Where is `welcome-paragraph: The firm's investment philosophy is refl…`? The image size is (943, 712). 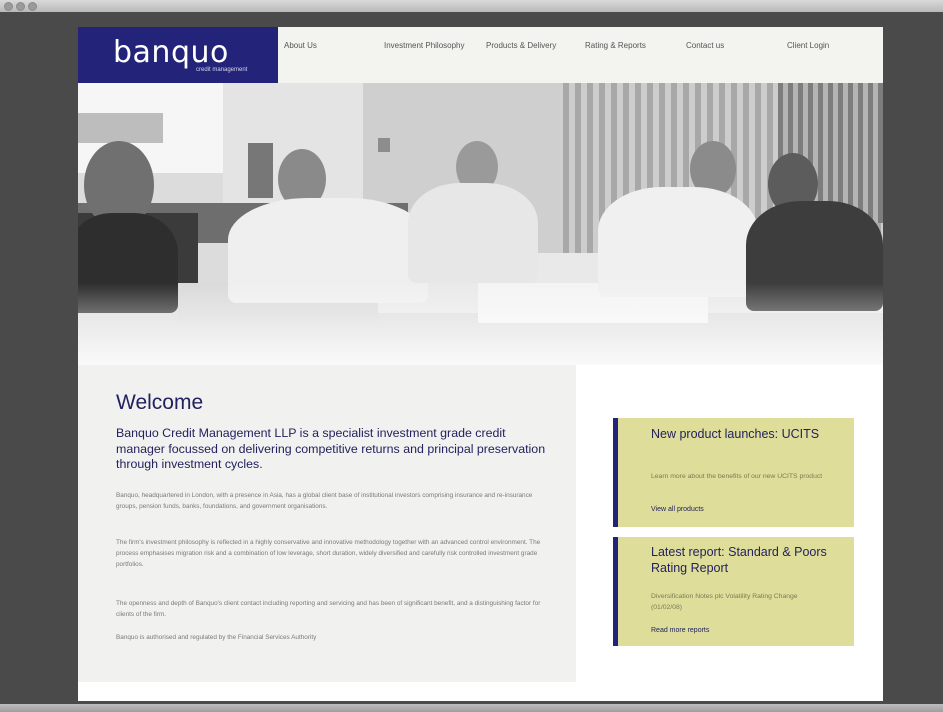
welcome-paragraph: The firm's investment philosophy is refl… is located at coordinates (328, 553).